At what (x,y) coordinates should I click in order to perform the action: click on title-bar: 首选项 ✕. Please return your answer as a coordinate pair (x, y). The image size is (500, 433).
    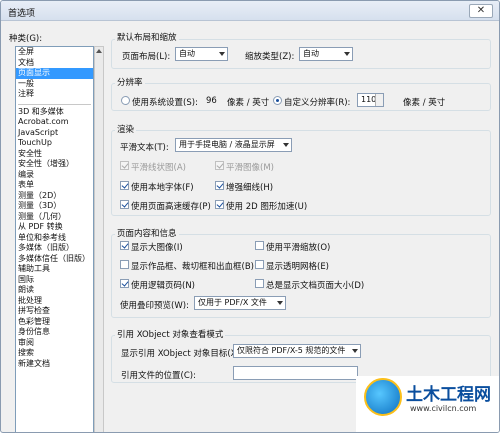
    Looking at the image, I should click on (250, 11).